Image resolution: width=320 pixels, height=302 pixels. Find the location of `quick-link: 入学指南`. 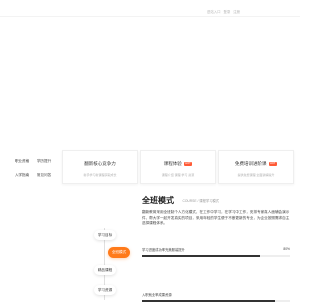

quick-link: 入学指南 is located at coordinates (22, 175).